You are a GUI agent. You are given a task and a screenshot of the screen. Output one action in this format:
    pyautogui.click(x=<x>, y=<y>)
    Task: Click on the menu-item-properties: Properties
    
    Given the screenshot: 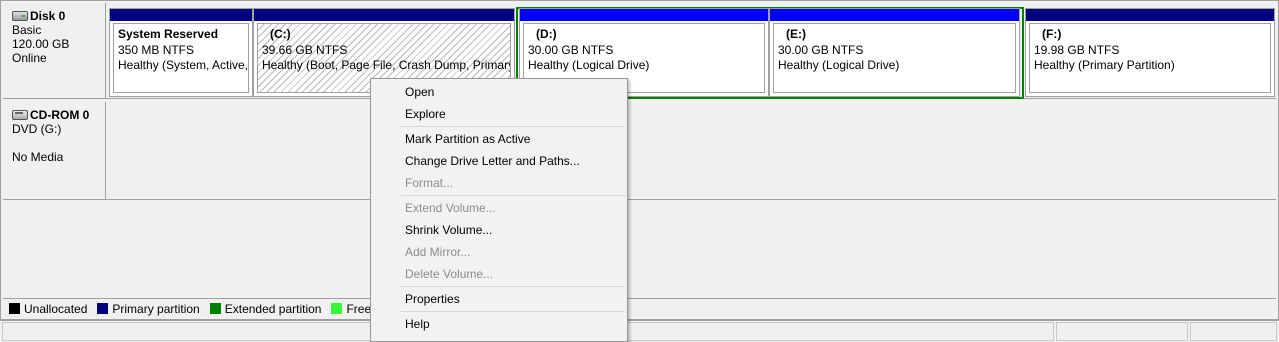 What is the action you would take?
    pyautogui.click(x=499, y=299)
    